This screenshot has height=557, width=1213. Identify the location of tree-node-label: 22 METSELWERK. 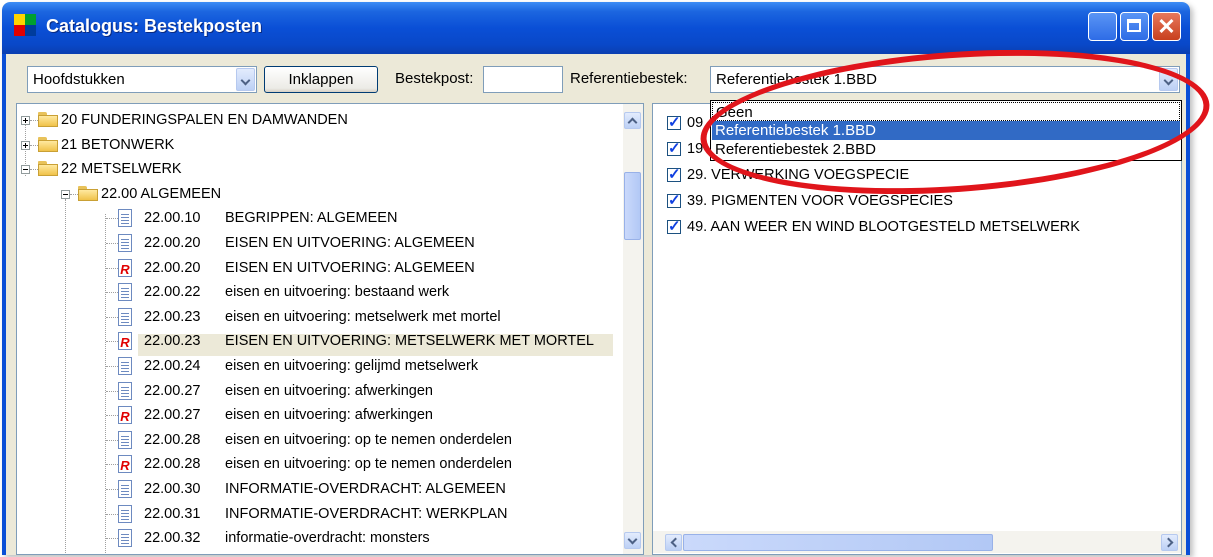
(121, 169).